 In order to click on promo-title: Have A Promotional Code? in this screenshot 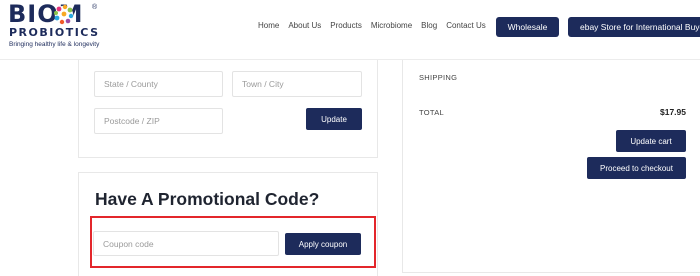, I will do `click(207, 199)`.